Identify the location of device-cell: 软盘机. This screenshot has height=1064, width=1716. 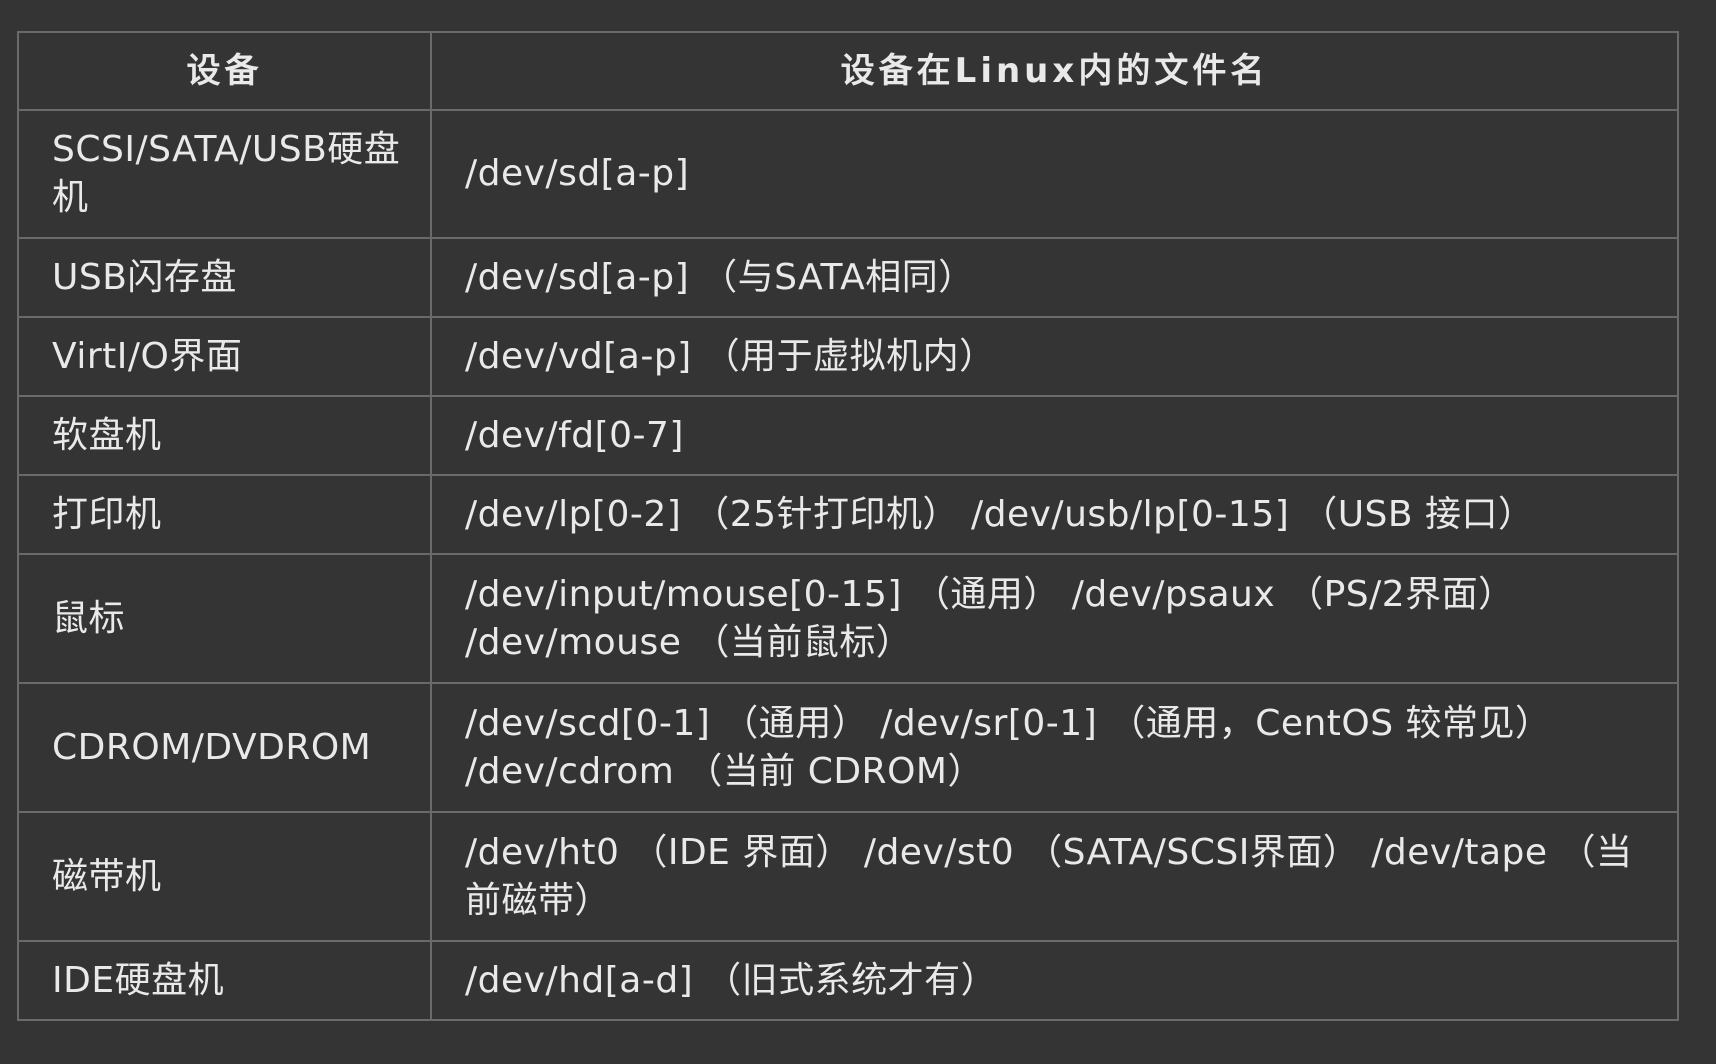
(224, 435).